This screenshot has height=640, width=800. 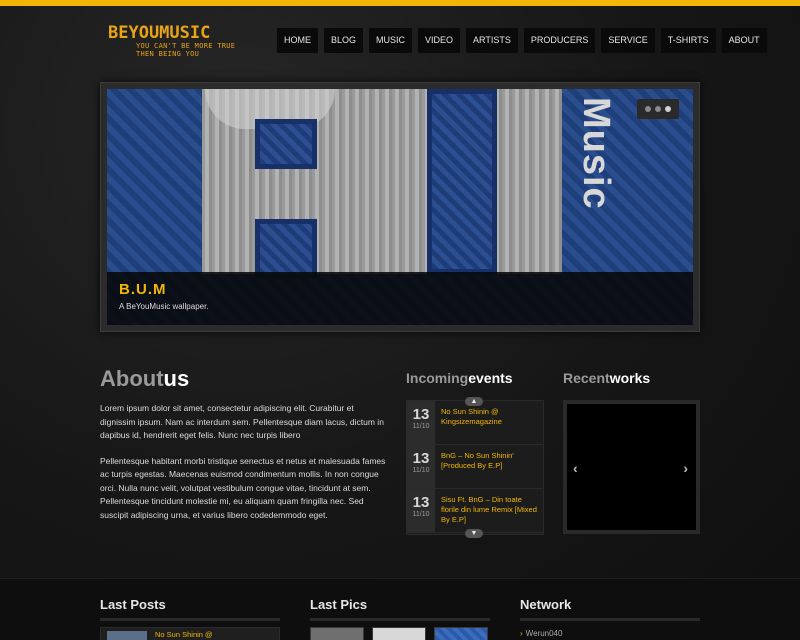 I want to click on works-carousel: ‹ ›, so click(x=631, y=467).